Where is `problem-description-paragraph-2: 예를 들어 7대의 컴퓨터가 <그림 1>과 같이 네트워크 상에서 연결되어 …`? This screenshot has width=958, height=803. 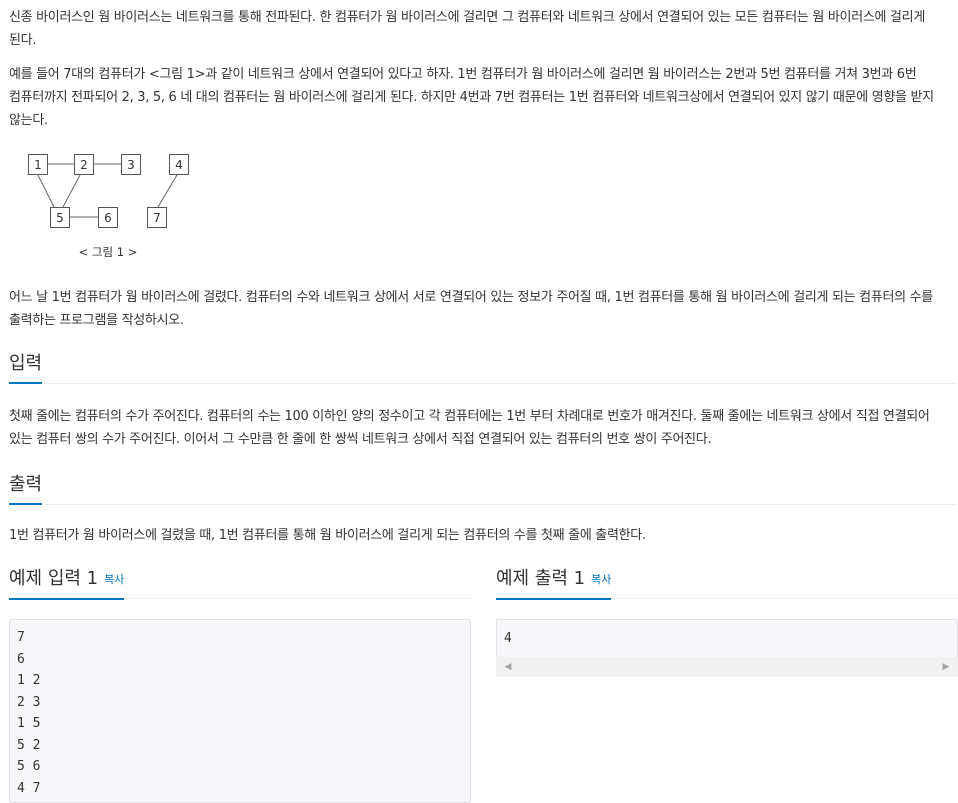 problem-description-paragraph-2: 예를 들어 7대의 컴퓨터가 <그림 1>과 같이 네트워크 상에서 연결되어 … is located at coordinates (471, 97).